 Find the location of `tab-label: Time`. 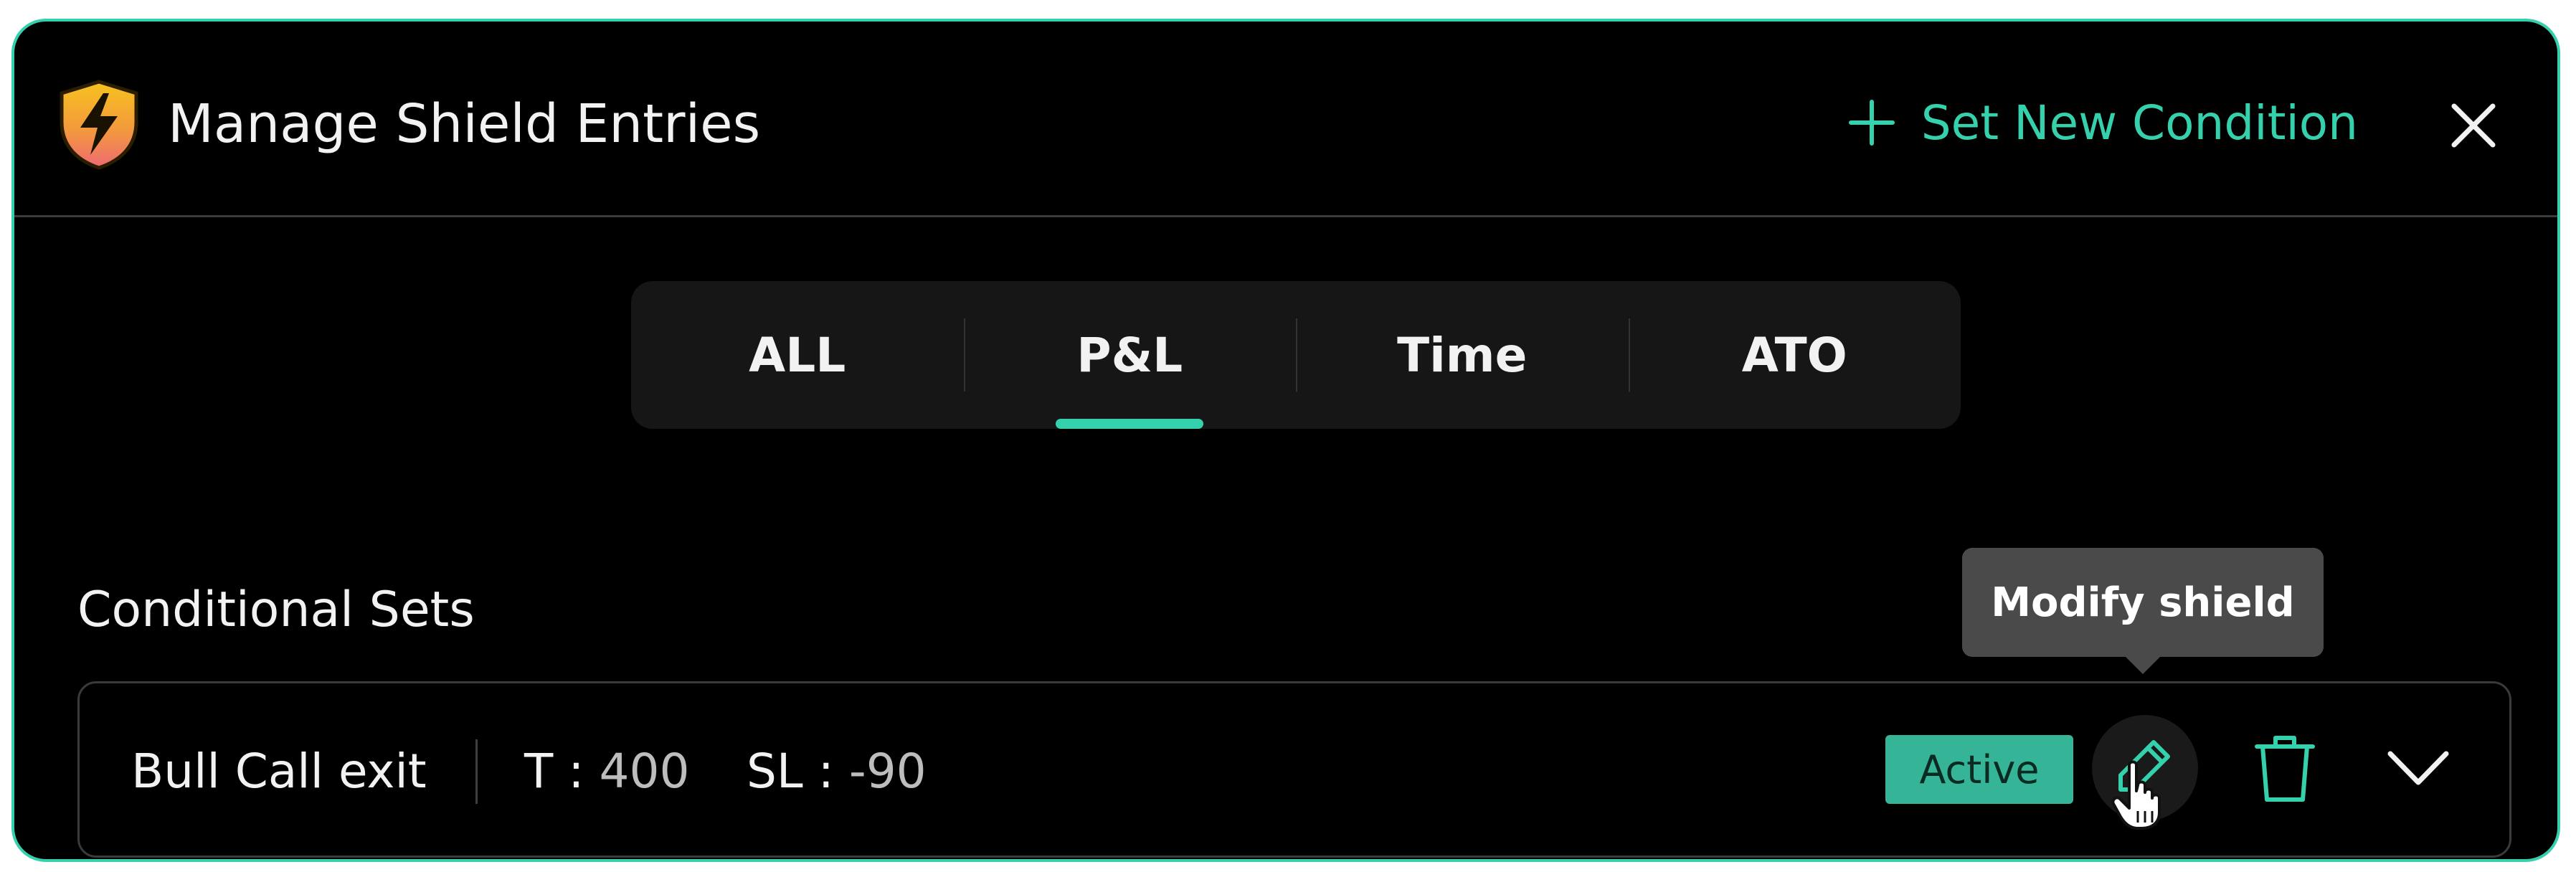

tab-label: Time is located at coordinates (1462, 355).